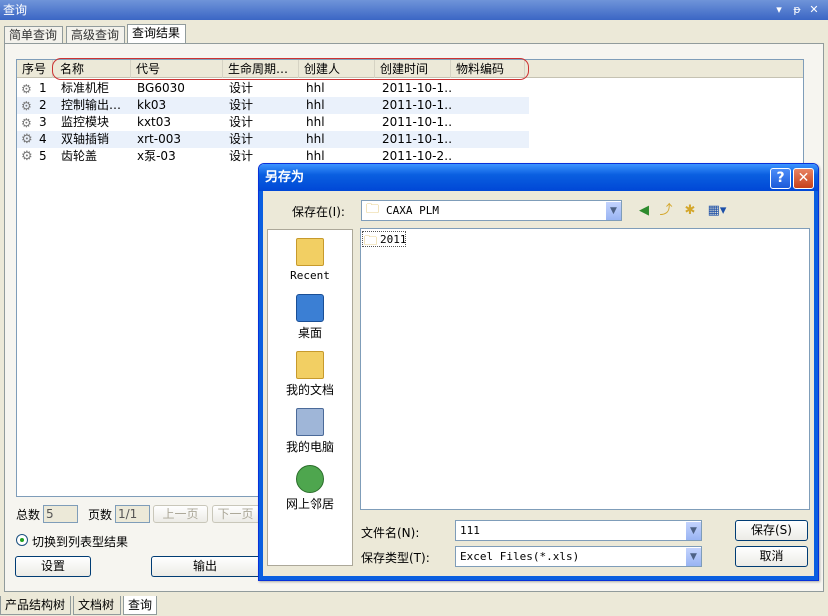 The image size is (828, 616). Describe the element at coordinates (393, 239) in the screenshot. I see `folder-name: 2011` at that location.